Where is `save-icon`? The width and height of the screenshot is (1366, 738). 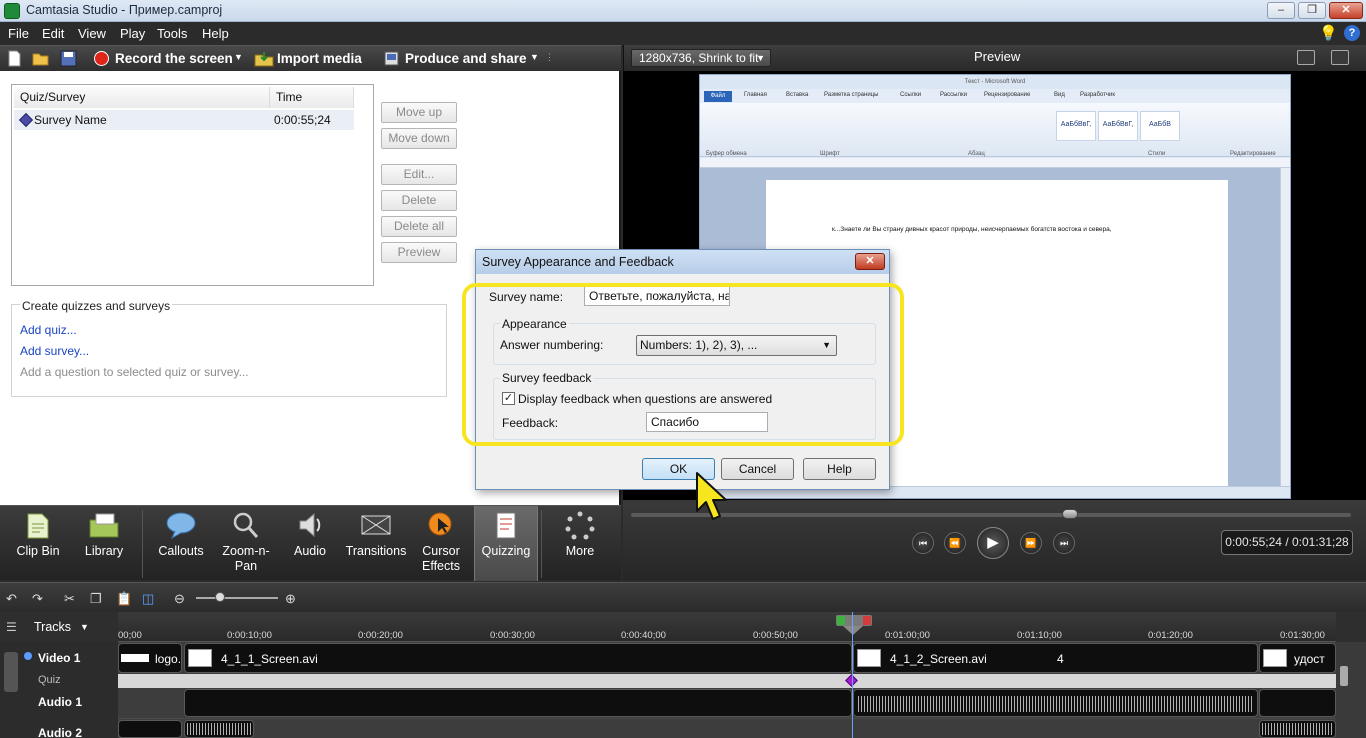 save-icon is located at coordinates (68, 58).